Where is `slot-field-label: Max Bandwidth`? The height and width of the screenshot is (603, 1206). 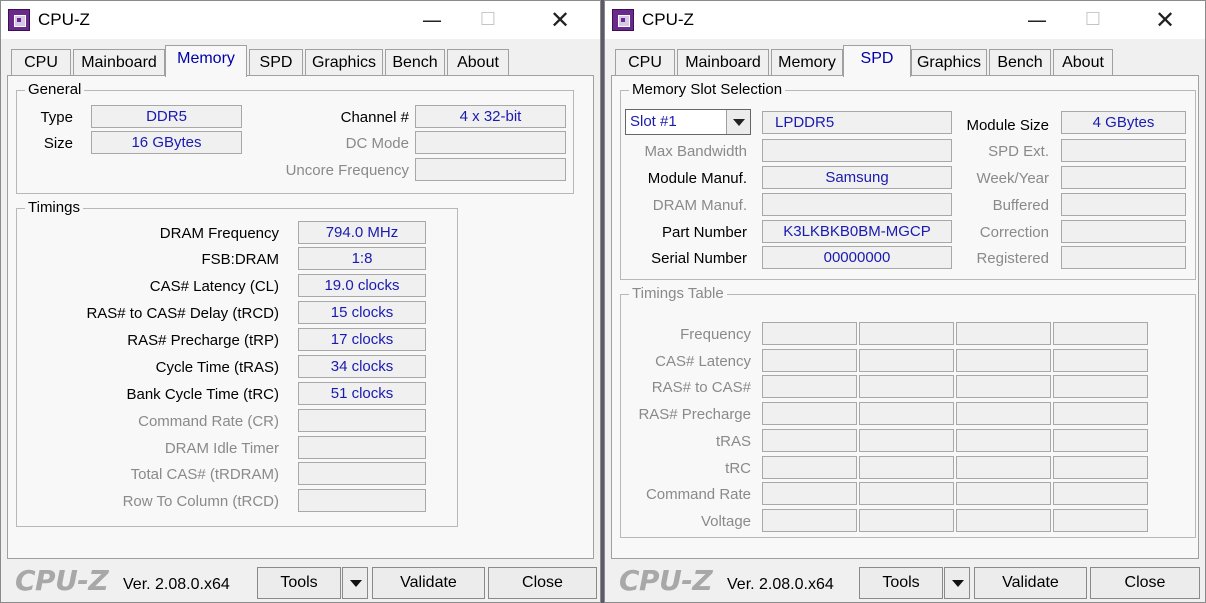
slot-field-label: Max Bandwidth is located at coordinates (695, 151).